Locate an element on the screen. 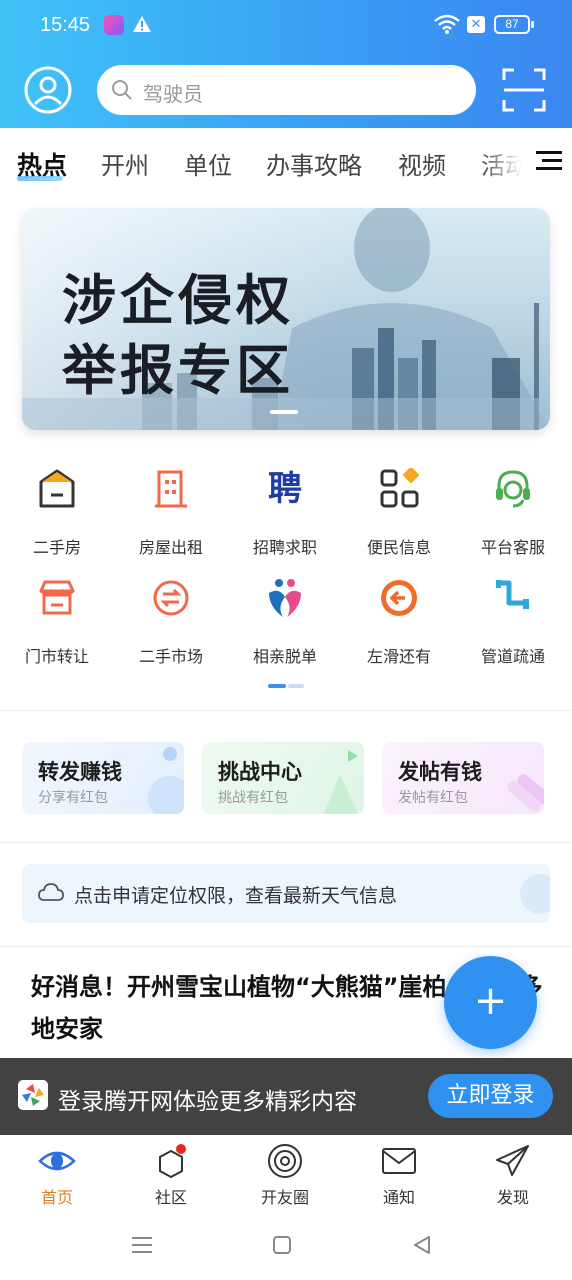 This screenshot has height=1280, width=572. search-placeholder: 驾驶员 is located at coordinates (173, 94).